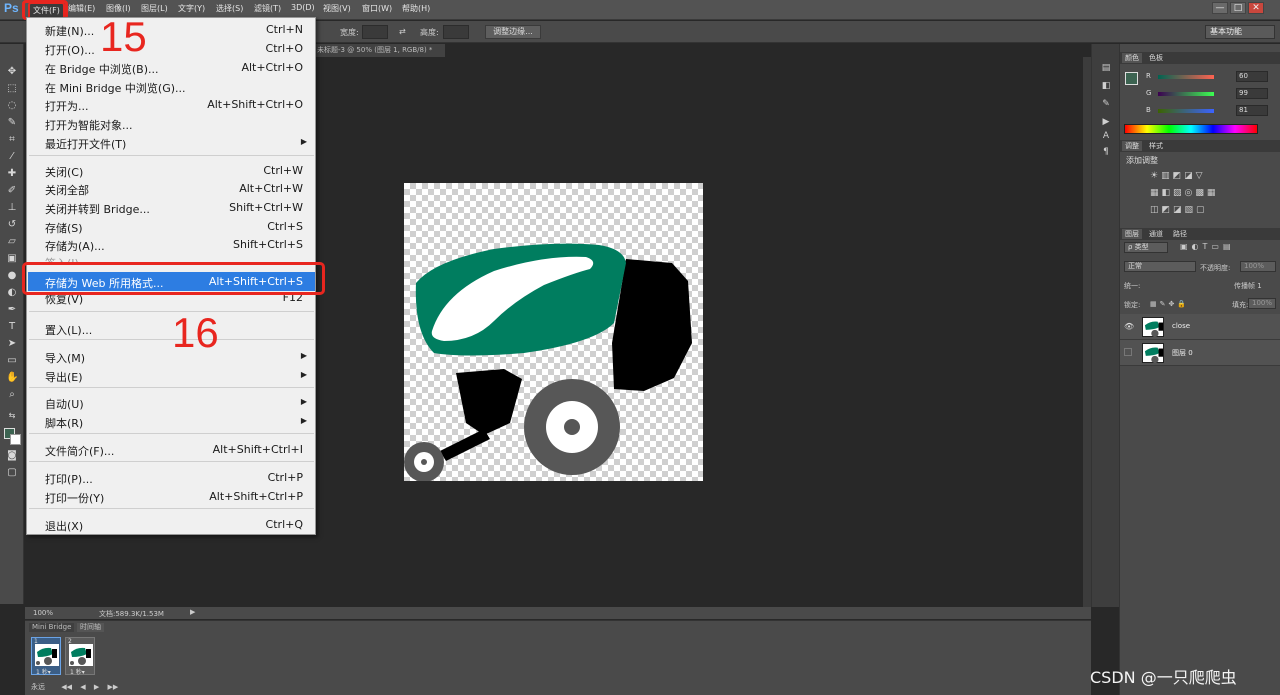  Describe the element at coordinates (192, 612) in the screenshot. I see `status-arrow-icon: ▶` at that location.